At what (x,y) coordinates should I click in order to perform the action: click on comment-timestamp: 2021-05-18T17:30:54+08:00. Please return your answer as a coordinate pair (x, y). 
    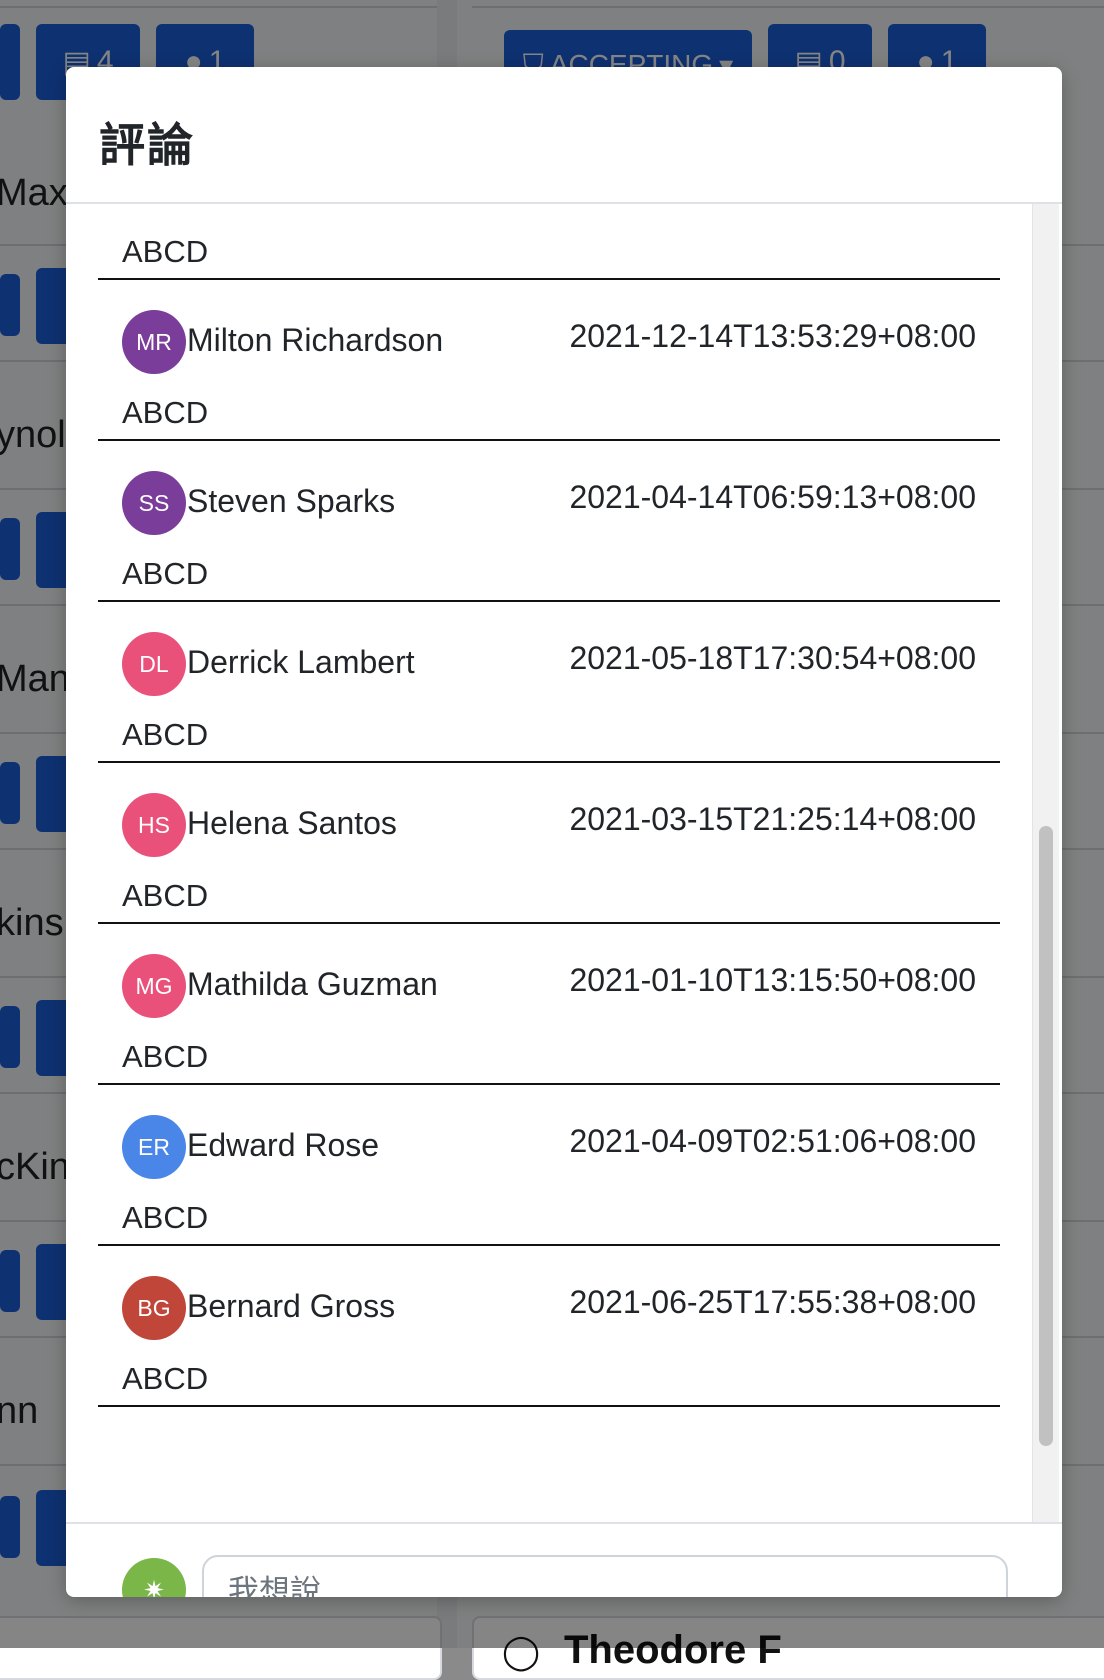
    Looking at the image, I should click on (772, 658).